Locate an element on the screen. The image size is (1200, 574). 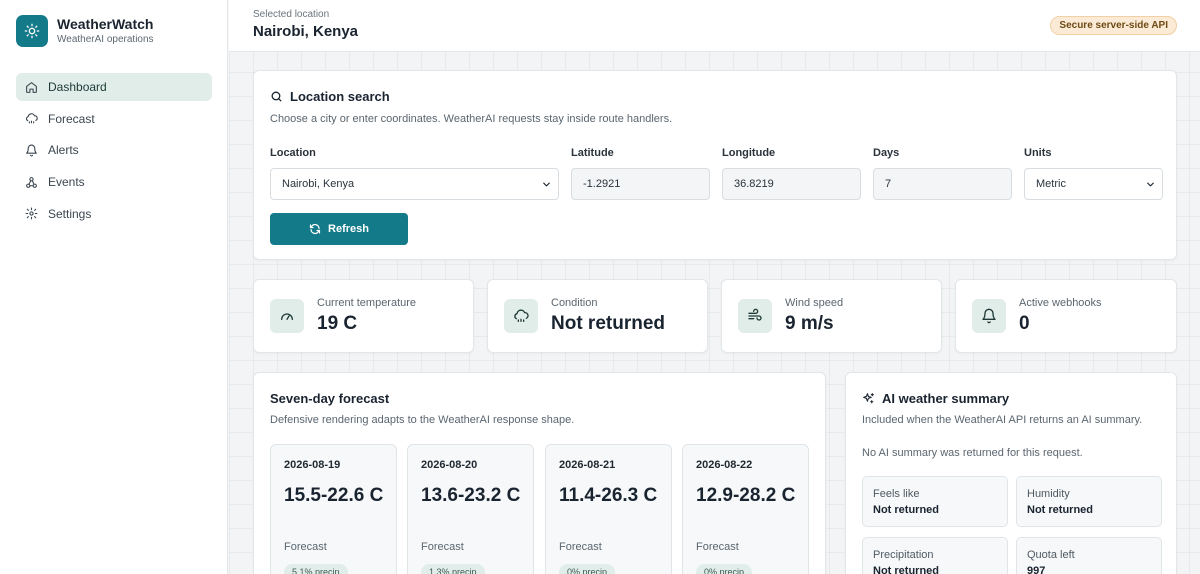
forecast-date: 2026-08-20 is located at coordinates (449, 465).